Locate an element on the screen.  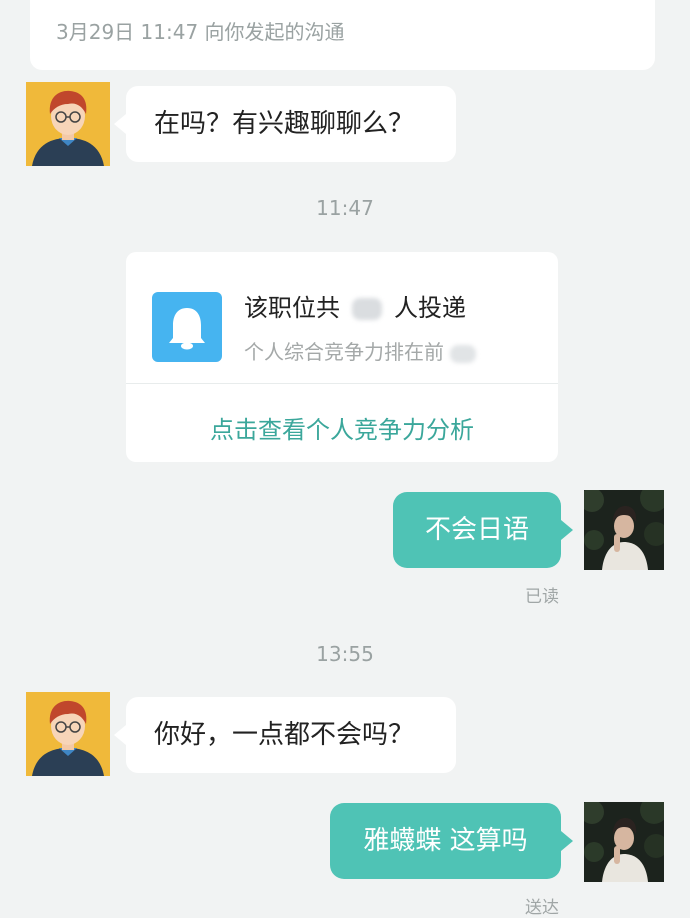
bell-icon-box is located at coordinates (187, 327).